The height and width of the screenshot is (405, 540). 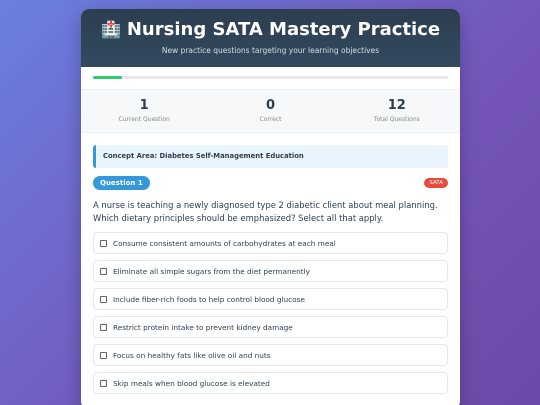 I want to click on sata-badge: SATA, so click(x=436, y=183).